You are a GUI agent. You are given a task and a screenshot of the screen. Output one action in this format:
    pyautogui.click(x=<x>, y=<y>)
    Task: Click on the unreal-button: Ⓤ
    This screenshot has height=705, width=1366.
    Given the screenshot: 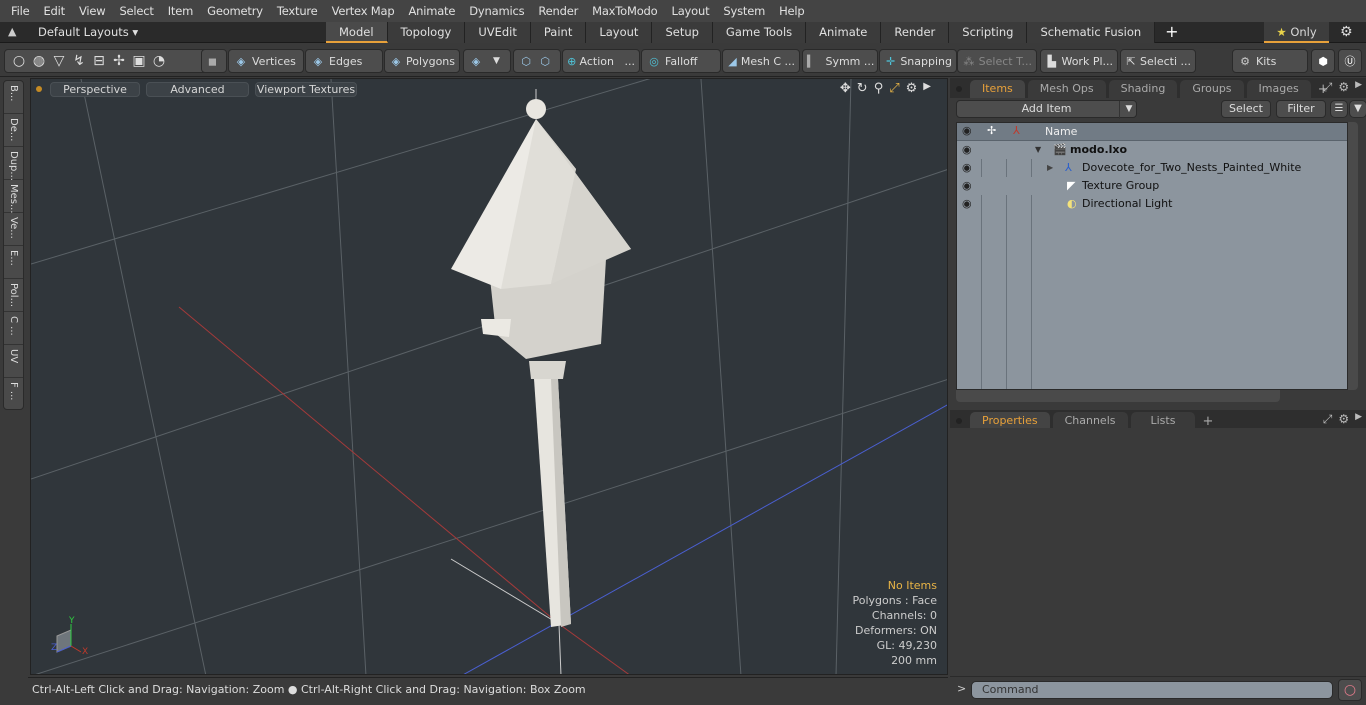 What is the action you would take?
    pyautogui.click(x=1350, y=61)
    